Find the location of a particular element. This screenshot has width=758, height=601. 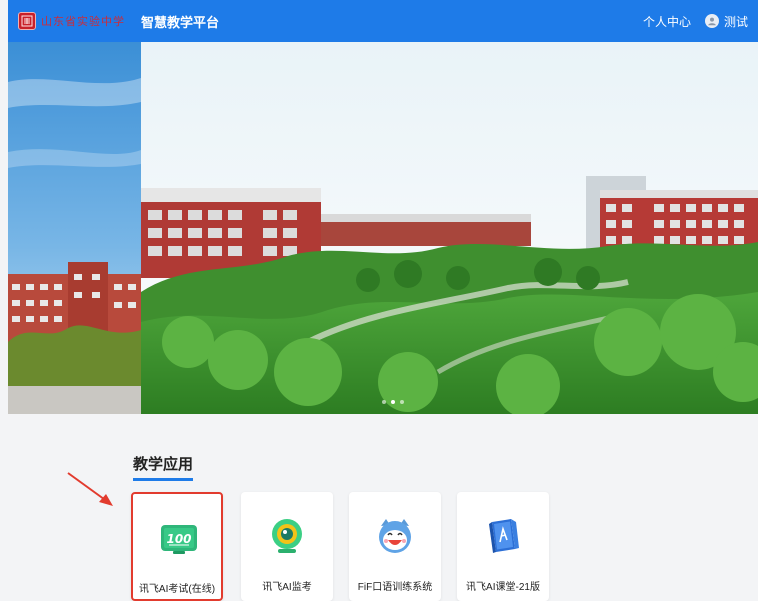

school-seal-icon is located at coordinates (27, 21).